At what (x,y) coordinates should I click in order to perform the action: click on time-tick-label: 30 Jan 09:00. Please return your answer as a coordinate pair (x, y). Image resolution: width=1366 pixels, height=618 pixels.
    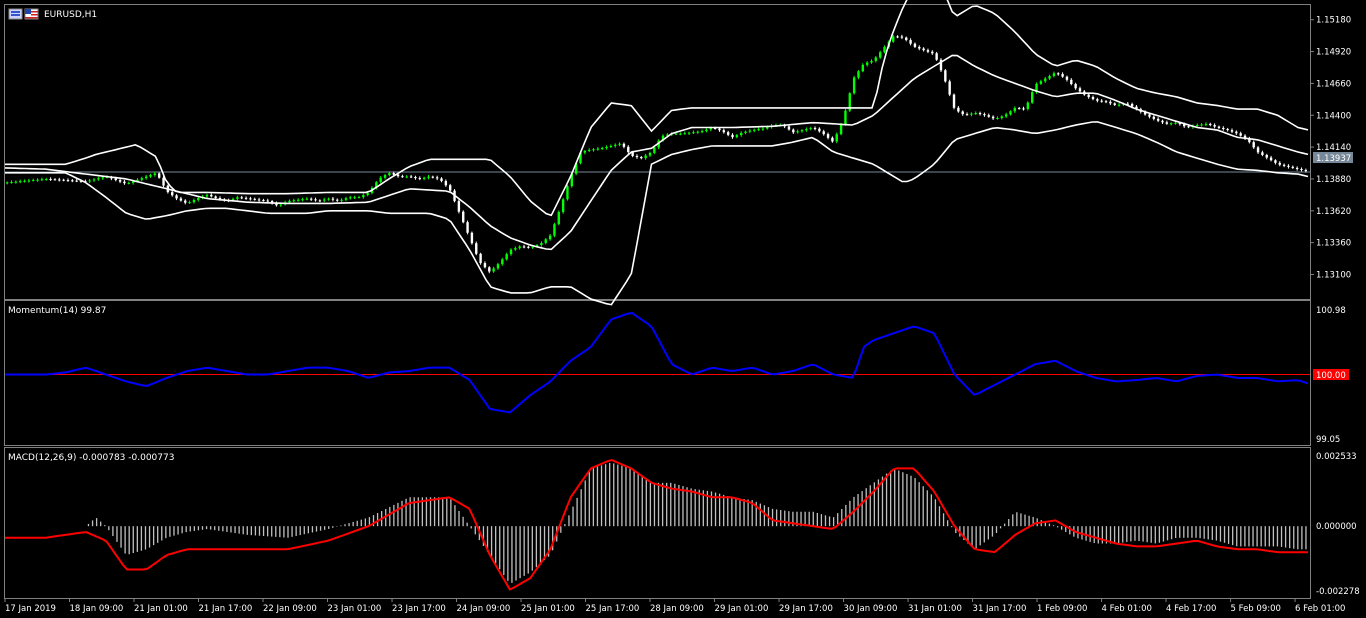
    Looking at the image, I should click on (871, 609).